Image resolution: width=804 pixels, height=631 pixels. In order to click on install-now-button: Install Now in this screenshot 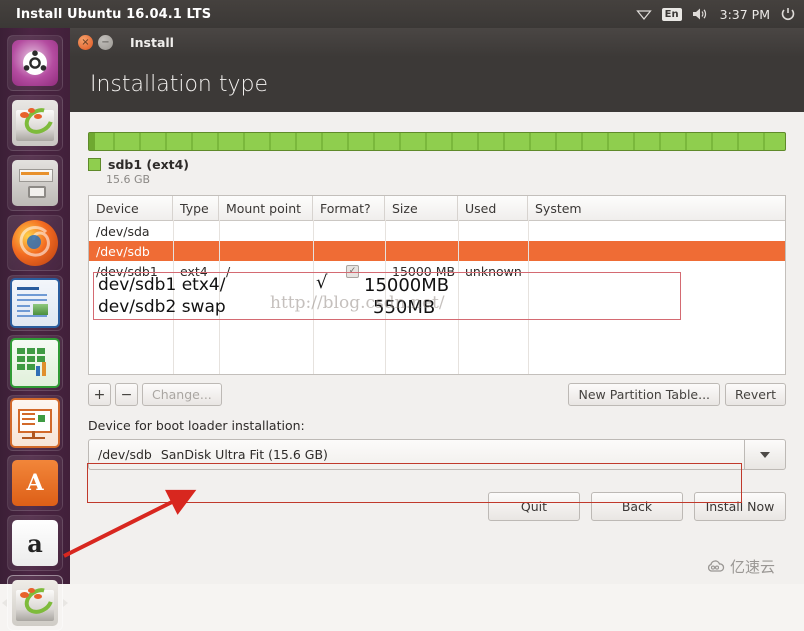, I will do `click(740, 506)`.